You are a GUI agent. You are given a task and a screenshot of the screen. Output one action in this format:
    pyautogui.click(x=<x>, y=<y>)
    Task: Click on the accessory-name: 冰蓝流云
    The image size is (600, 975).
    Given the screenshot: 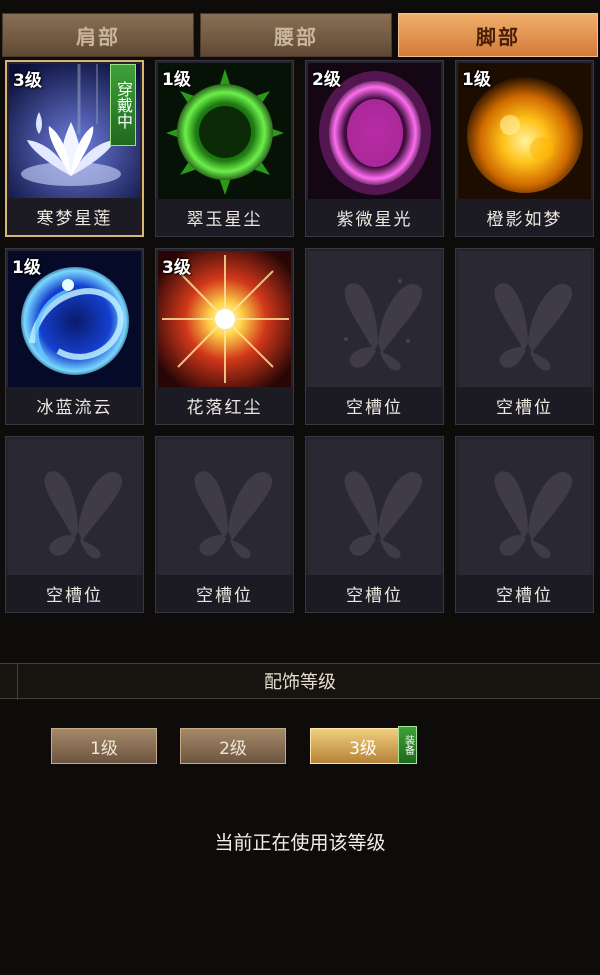 What is the action you would take?
    pyautogui.click(x=74, y=405)
    